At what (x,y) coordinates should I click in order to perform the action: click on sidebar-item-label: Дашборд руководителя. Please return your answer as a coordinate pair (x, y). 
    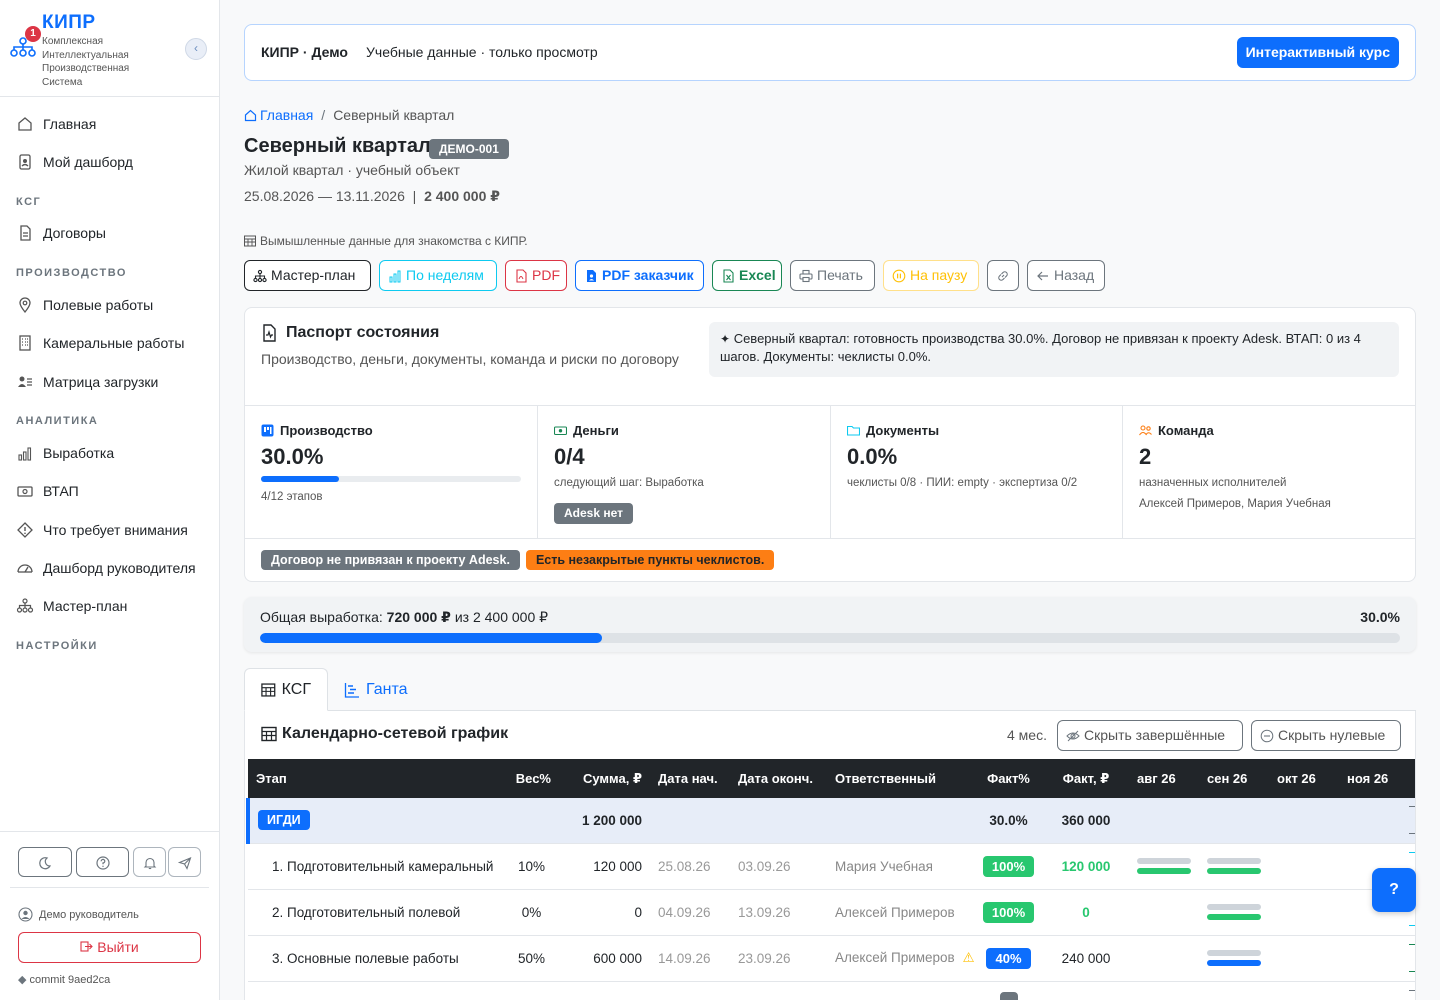
    Looking at the image, I should click on (119, 568).